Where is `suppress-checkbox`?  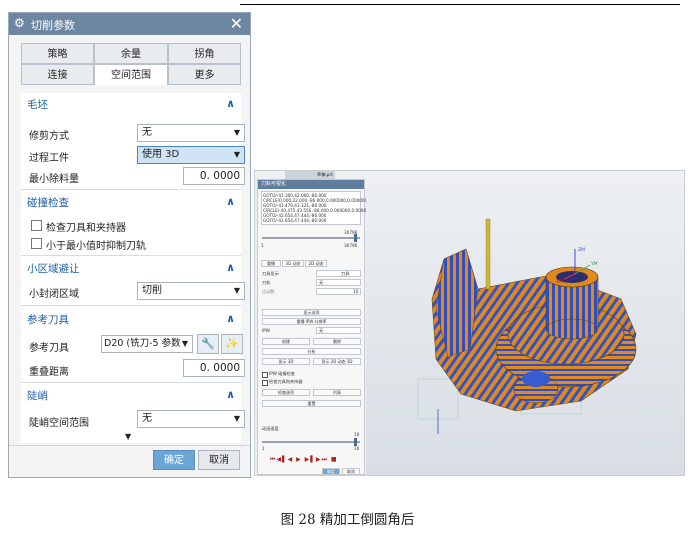 suppress-checkbox is located at coordinates (36, 243).